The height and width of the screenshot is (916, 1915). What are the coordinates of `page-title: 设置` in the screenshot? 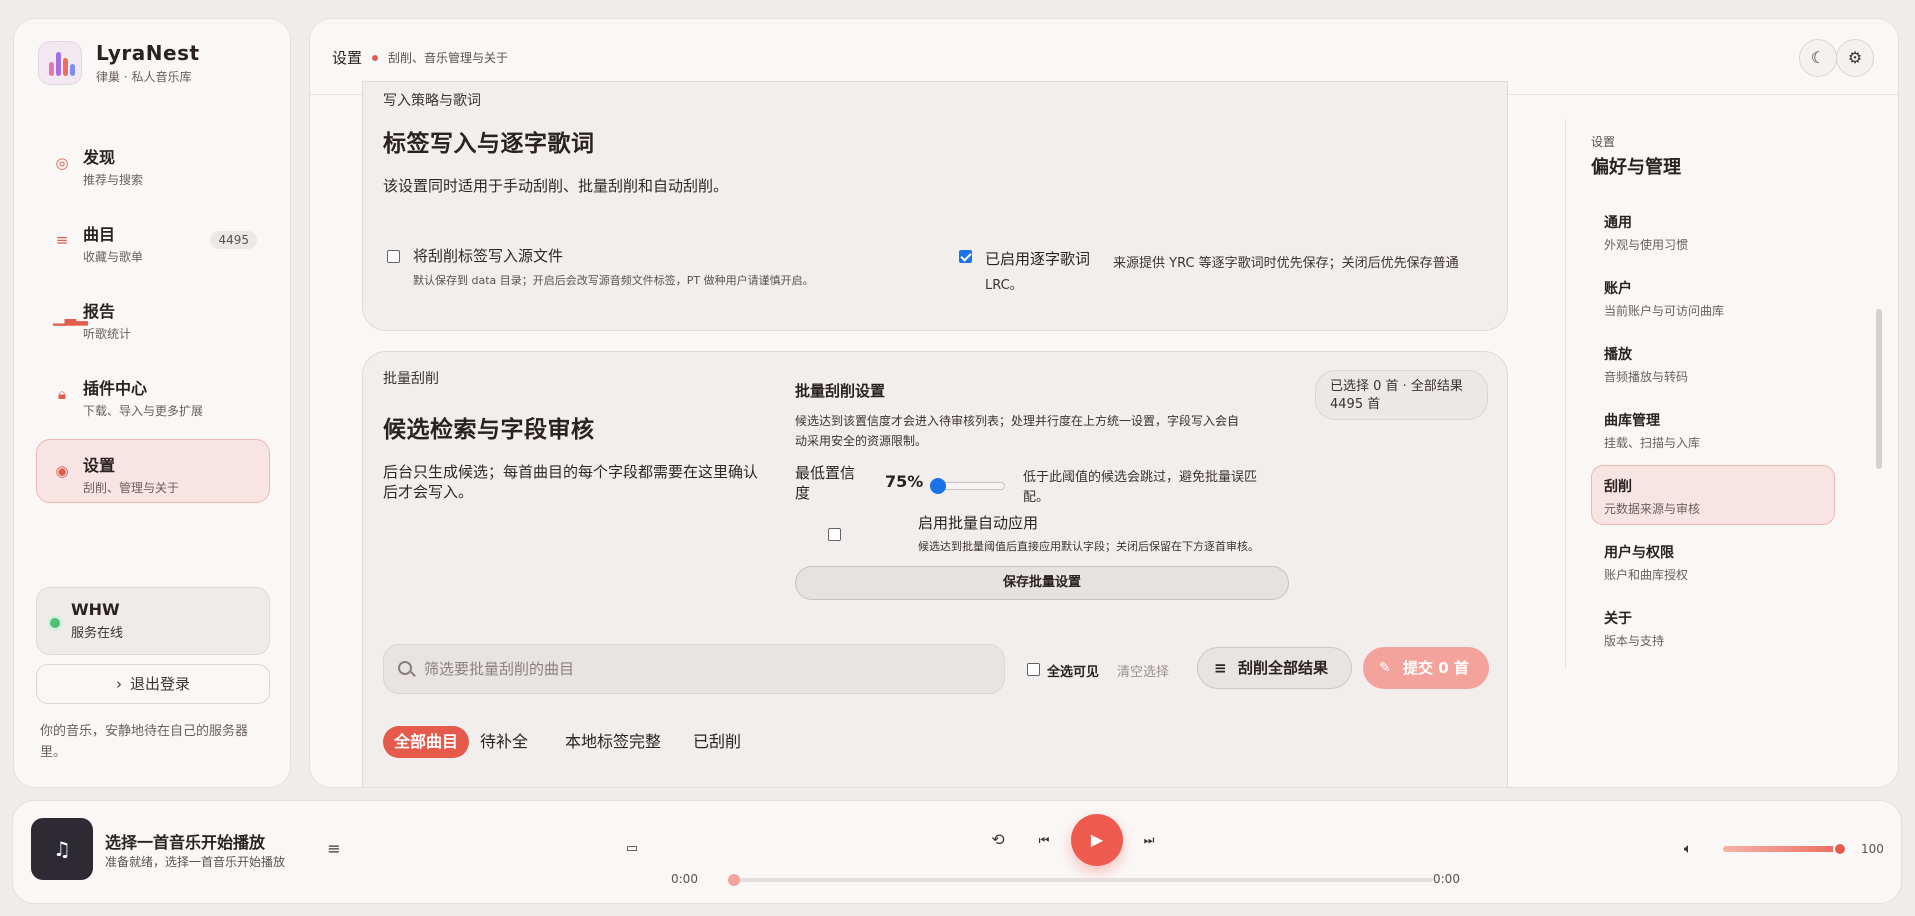 It's located at (347, 58).